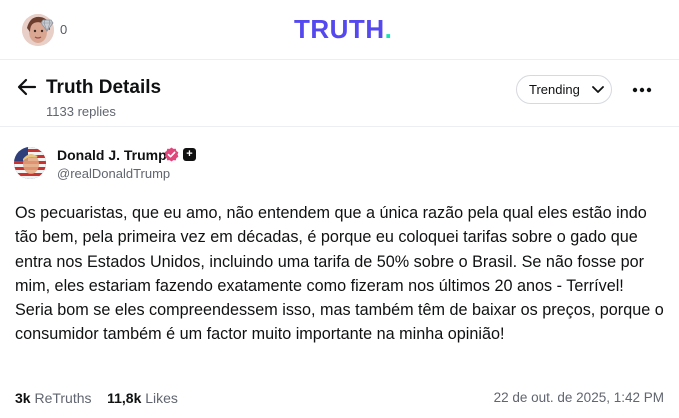  I want to click on sort-dropdown: Trending, so click(564, 89).